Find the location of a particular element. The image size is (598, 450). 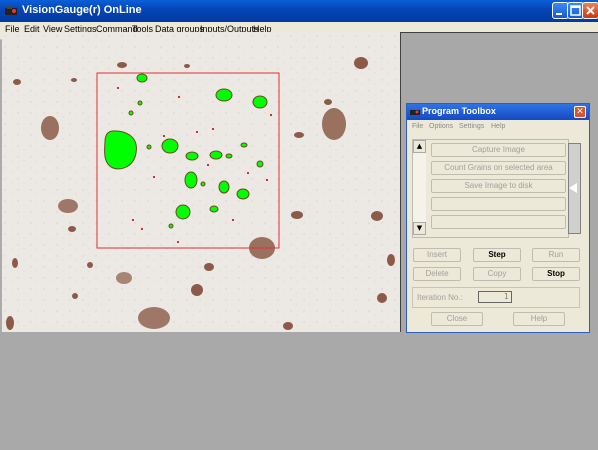

toolbox-close-btn: Close is located at coordinates (457, 319).